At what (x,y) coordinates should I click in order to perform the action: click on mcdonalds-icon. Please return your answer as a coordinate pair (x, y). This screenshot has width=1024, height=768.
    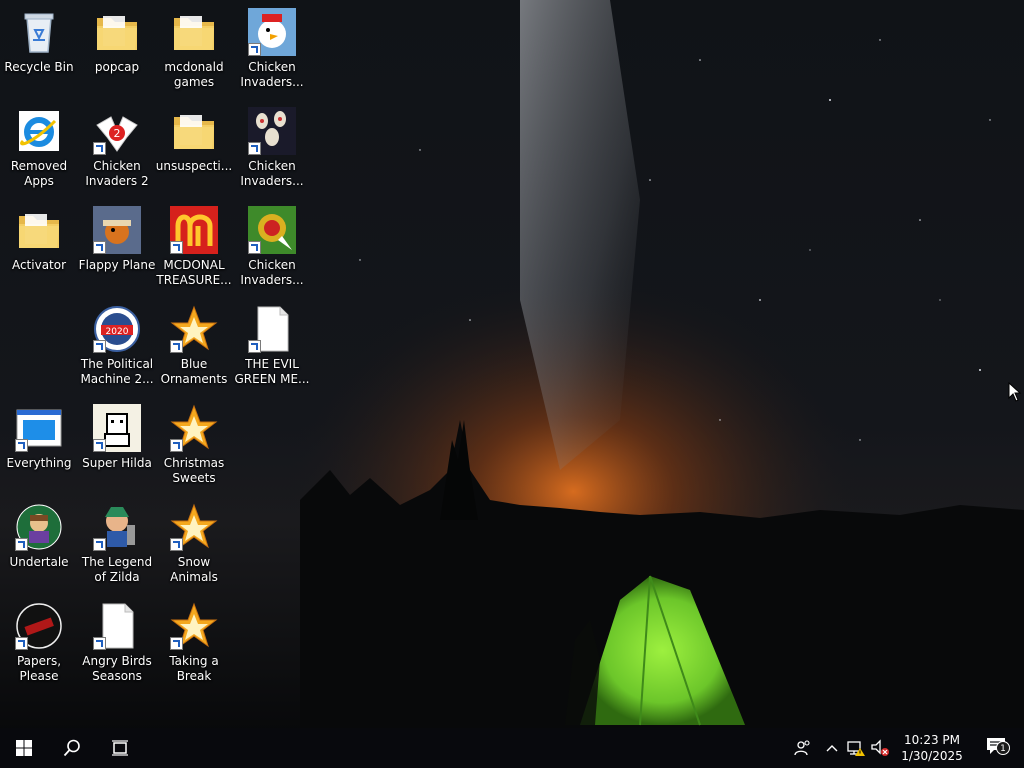
    Looking at the image, I should click on (194, 230).